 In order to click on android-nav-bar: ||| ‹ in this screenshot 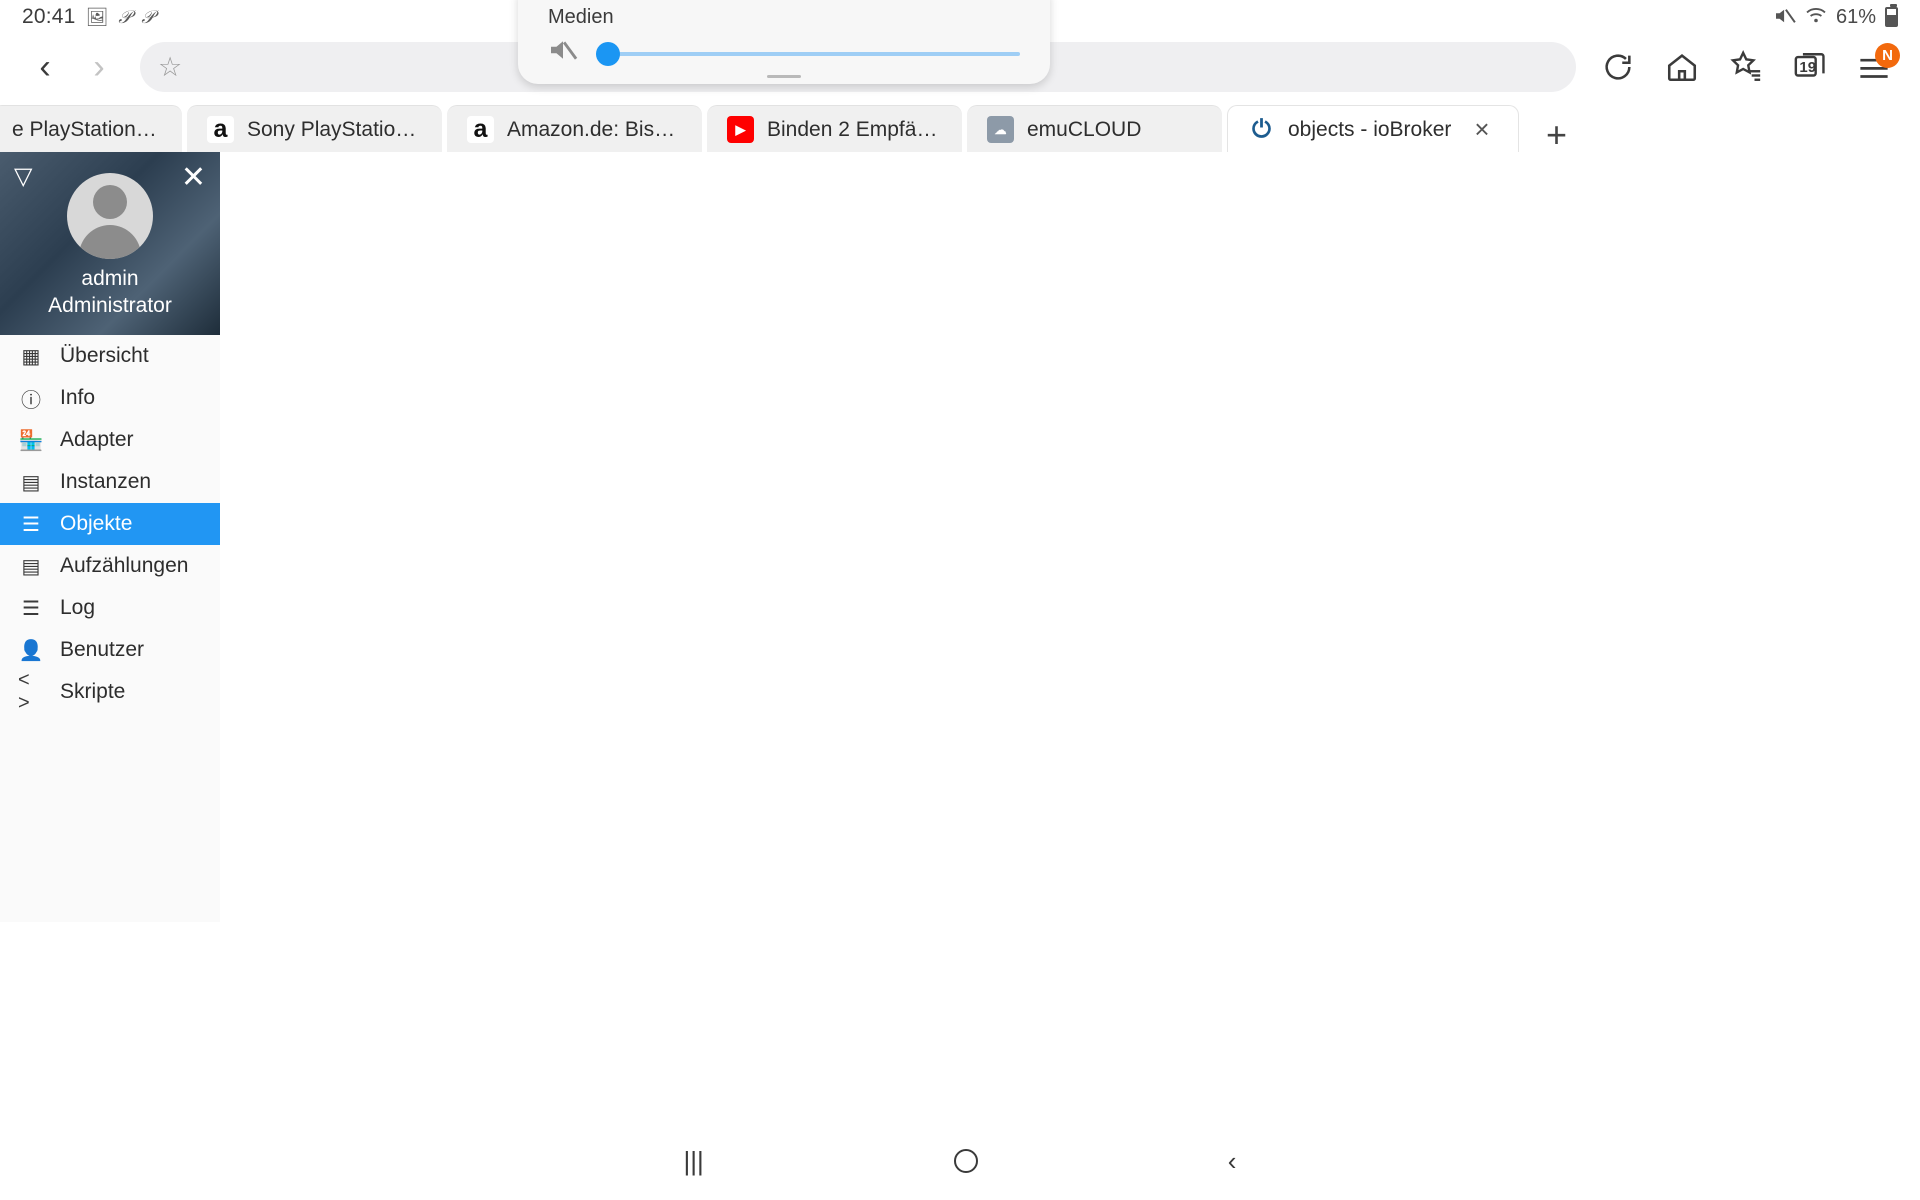, I will do `click(960, 1161)`.